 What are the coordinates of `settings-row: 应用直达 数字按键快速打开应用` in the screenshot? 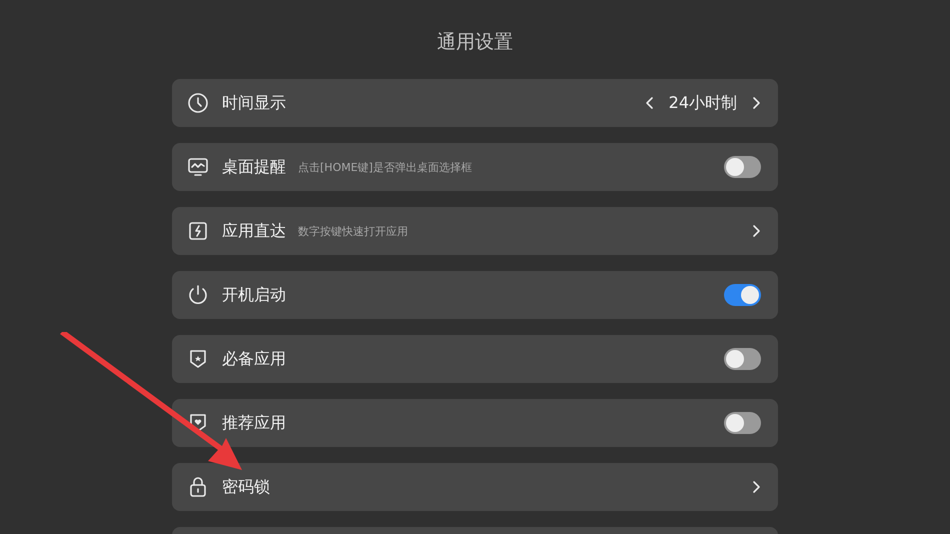 It's located at (475, 231).